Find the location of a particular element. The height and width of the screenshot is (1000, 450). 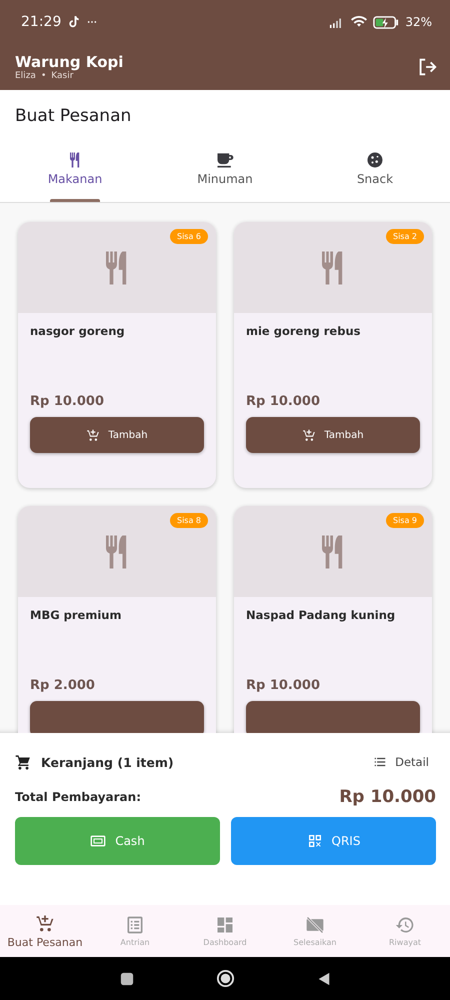

back-triangle-icon is located at coordinates (323, 979).